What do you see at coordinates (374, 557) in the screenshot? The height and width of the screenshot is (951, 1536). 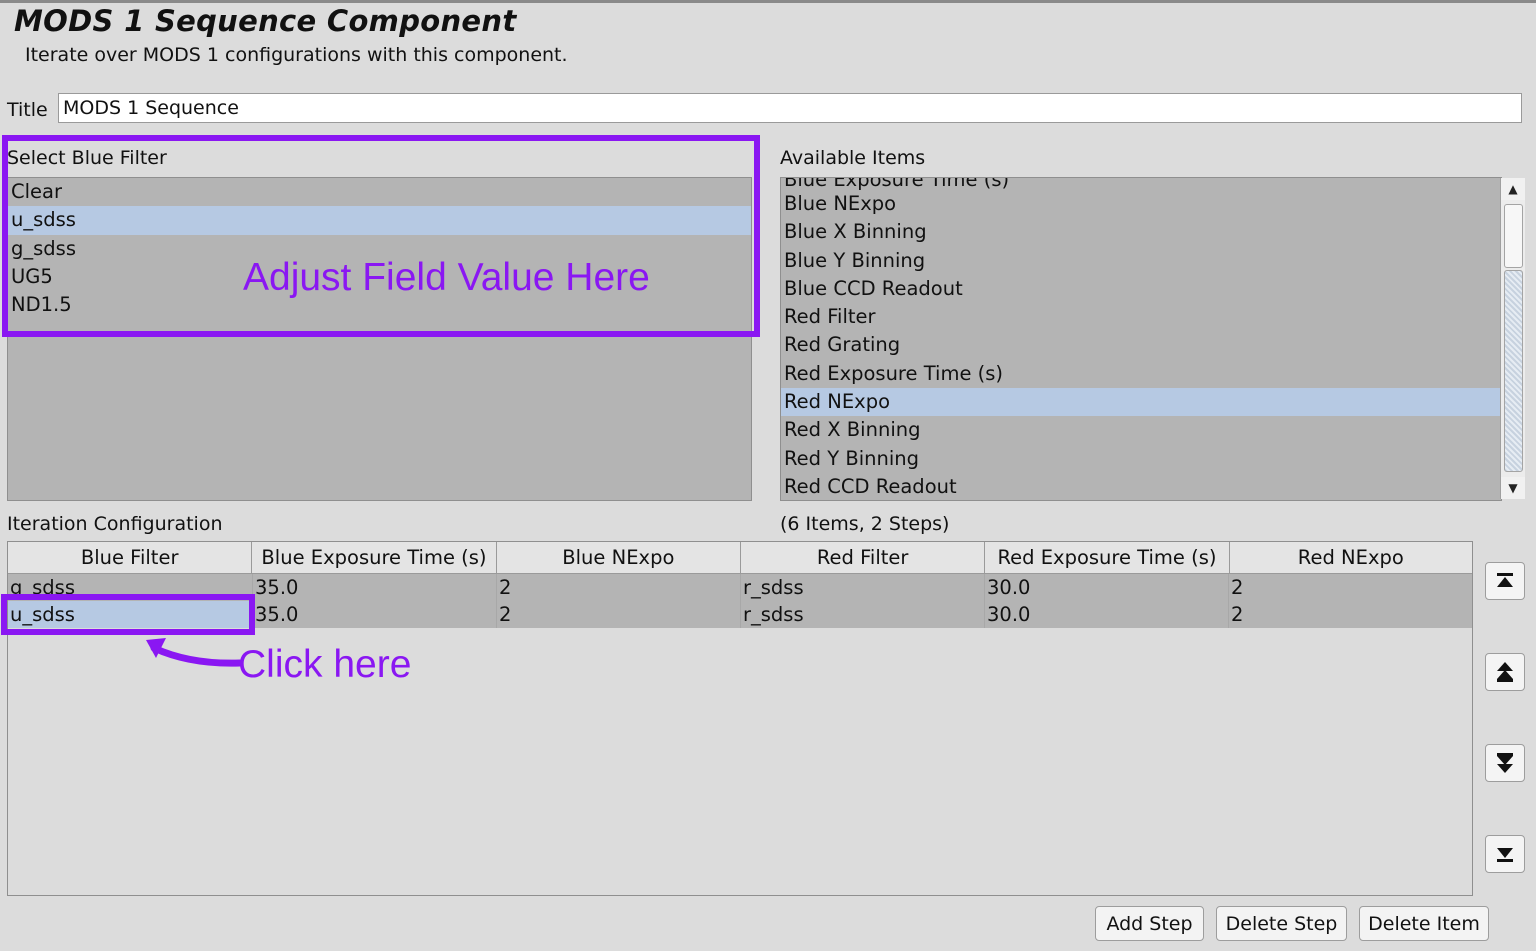 I see `column-header: Blue Exposure Time (s)` at bounding box center [374, 557].